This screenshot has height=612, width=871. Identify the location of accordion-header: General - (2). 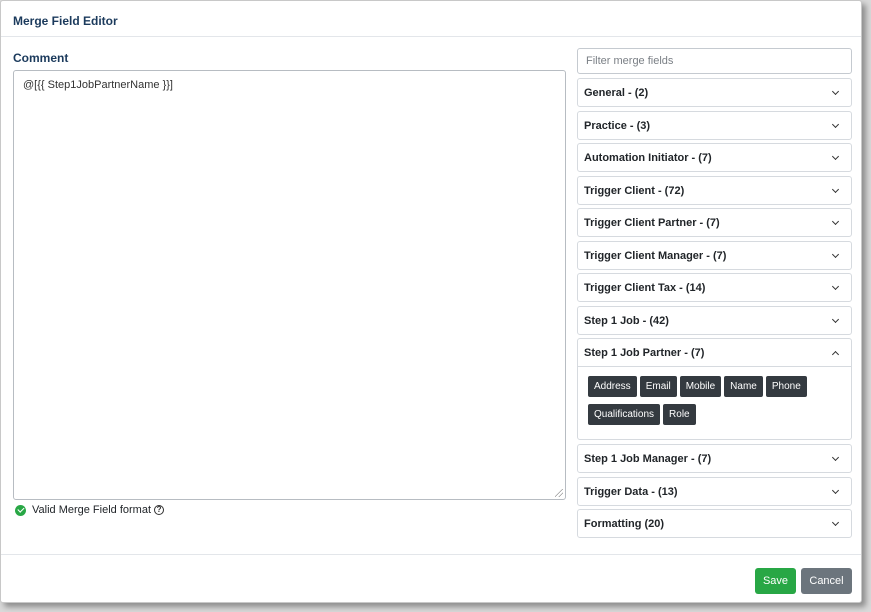
(714, 92).